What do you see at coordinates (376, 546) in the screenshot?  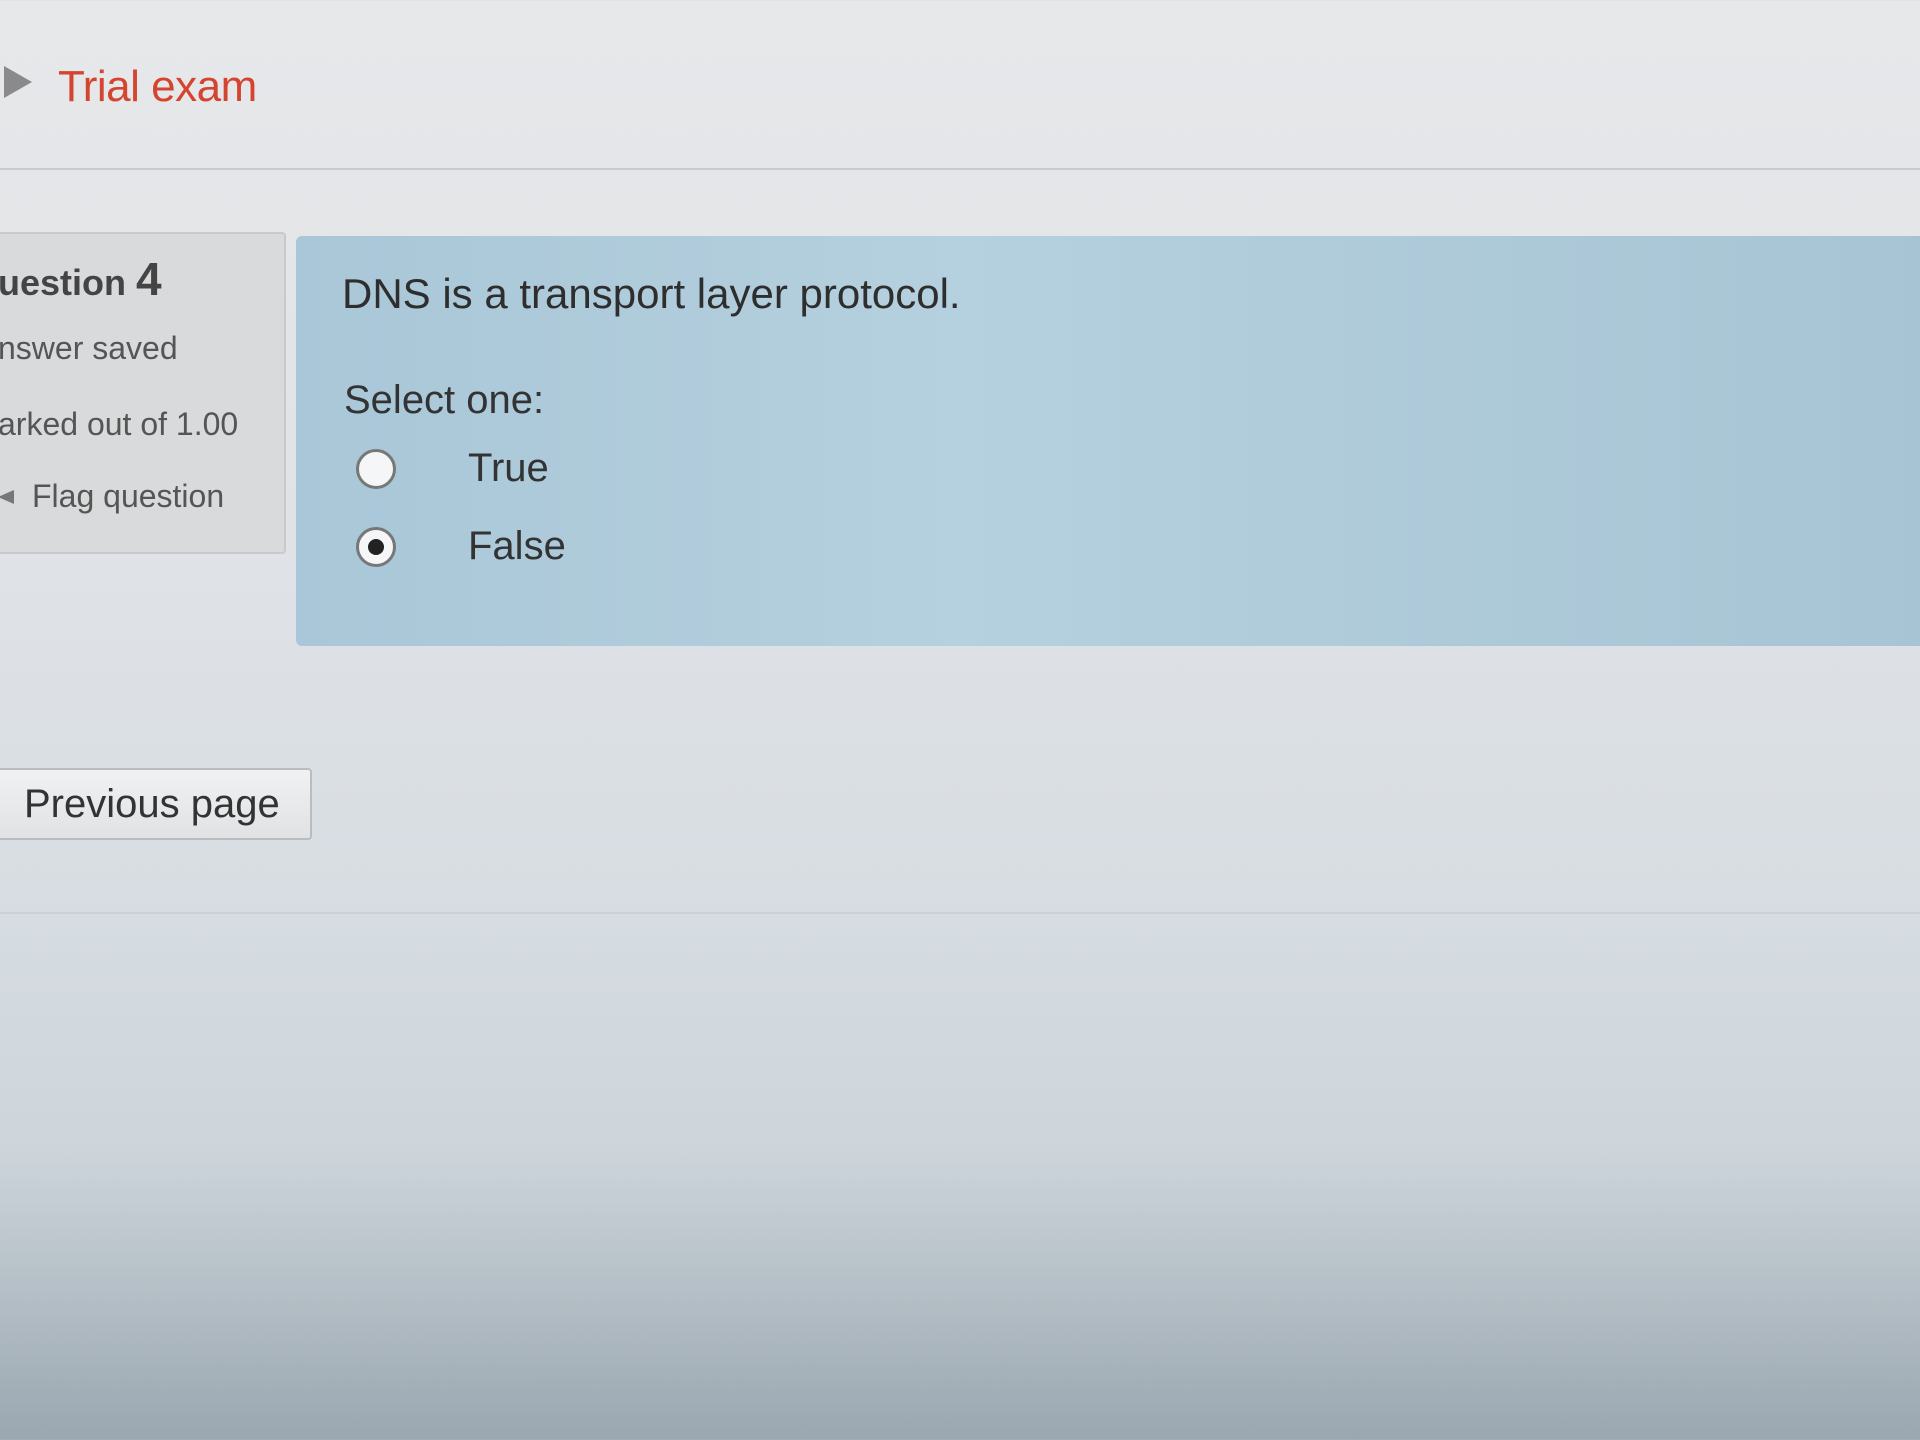 I see `radio-false` at bounding box center [376, 546].